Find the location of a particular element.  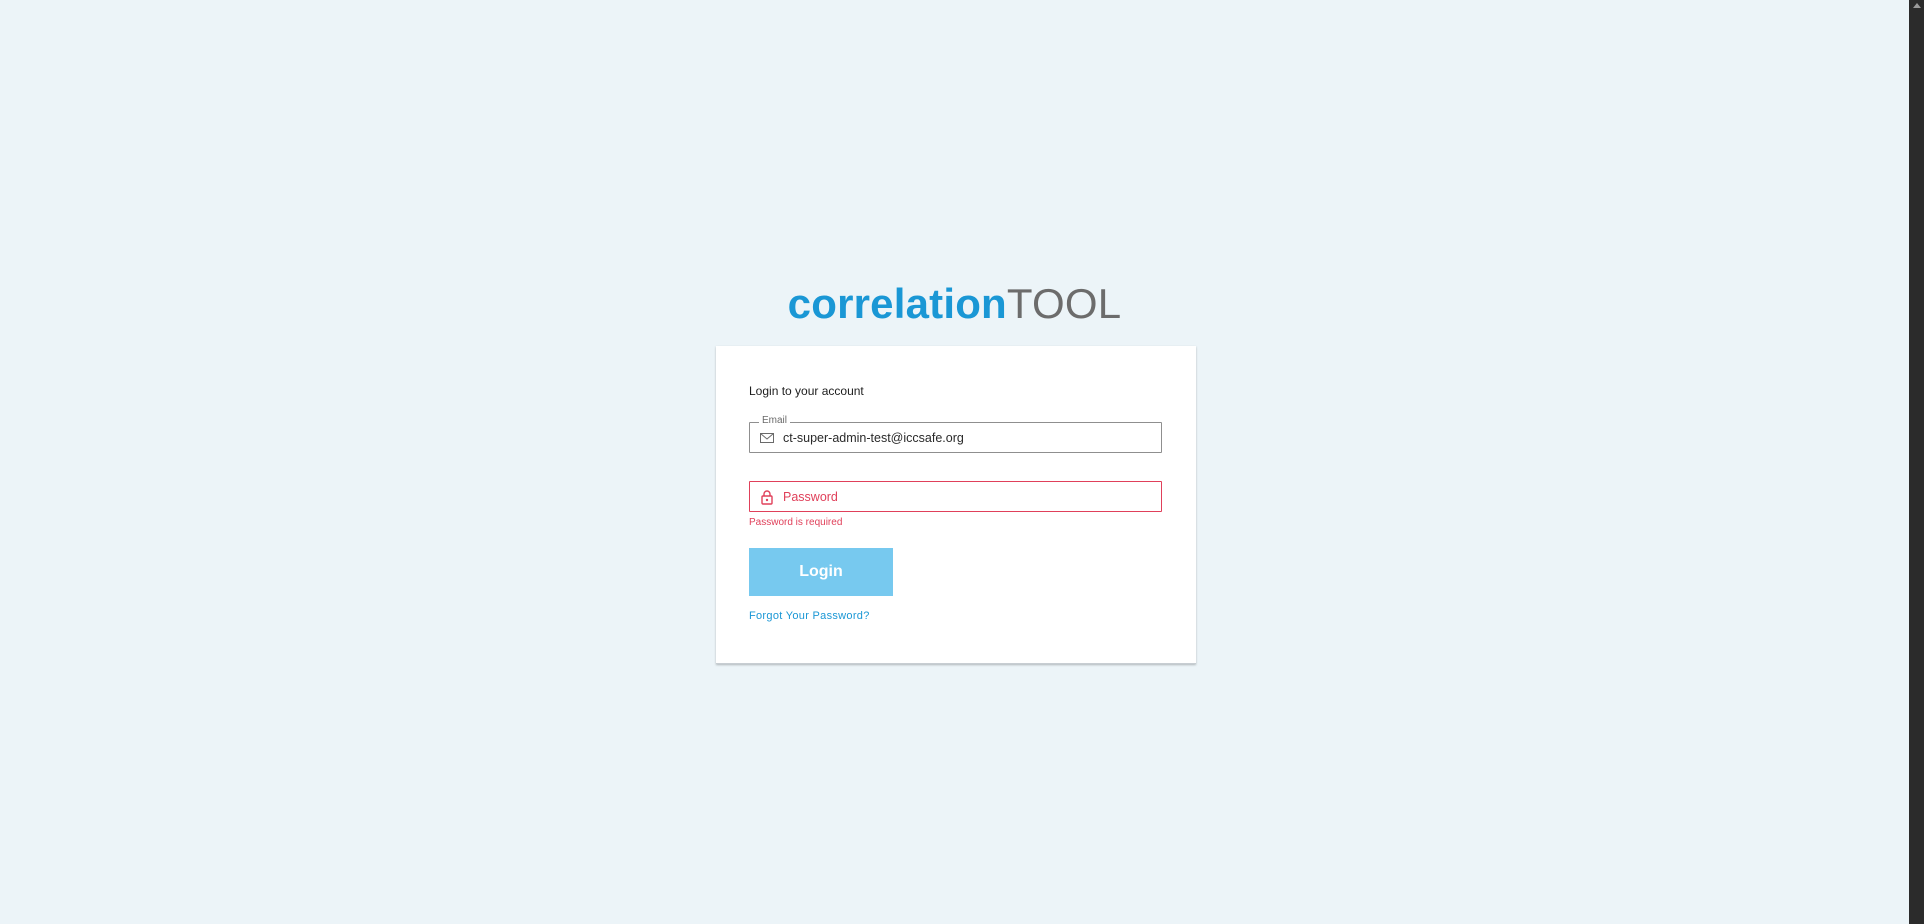

login-card: Login to your account Email Passwo is located at coordinates (956, 505).